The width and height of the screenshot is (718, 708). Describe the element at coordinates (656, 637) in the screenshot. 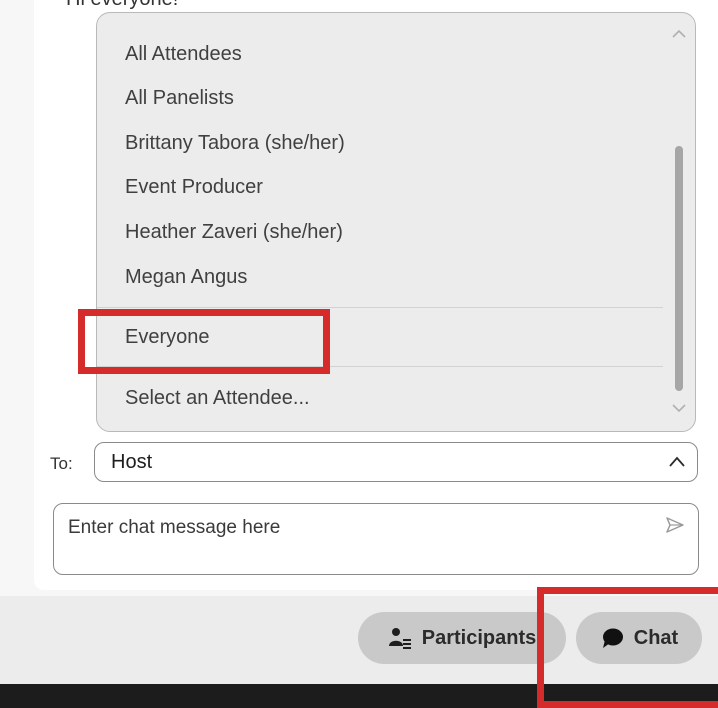

I see `chat-button-label: Chat` at that location.